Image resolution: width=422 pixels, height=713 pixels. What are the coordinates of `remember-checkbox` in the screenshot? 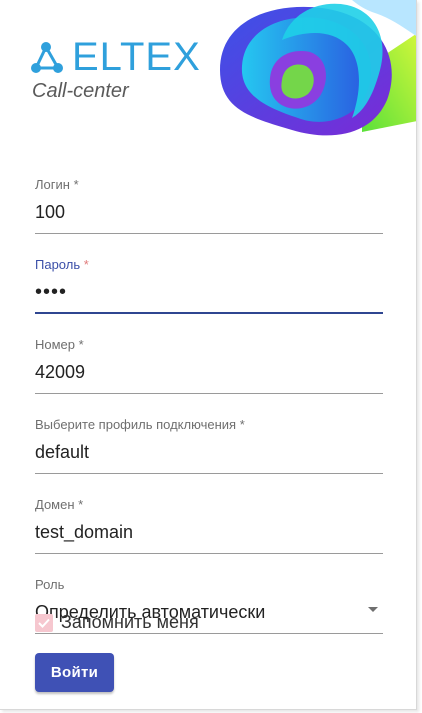 It's located at (44, 622).